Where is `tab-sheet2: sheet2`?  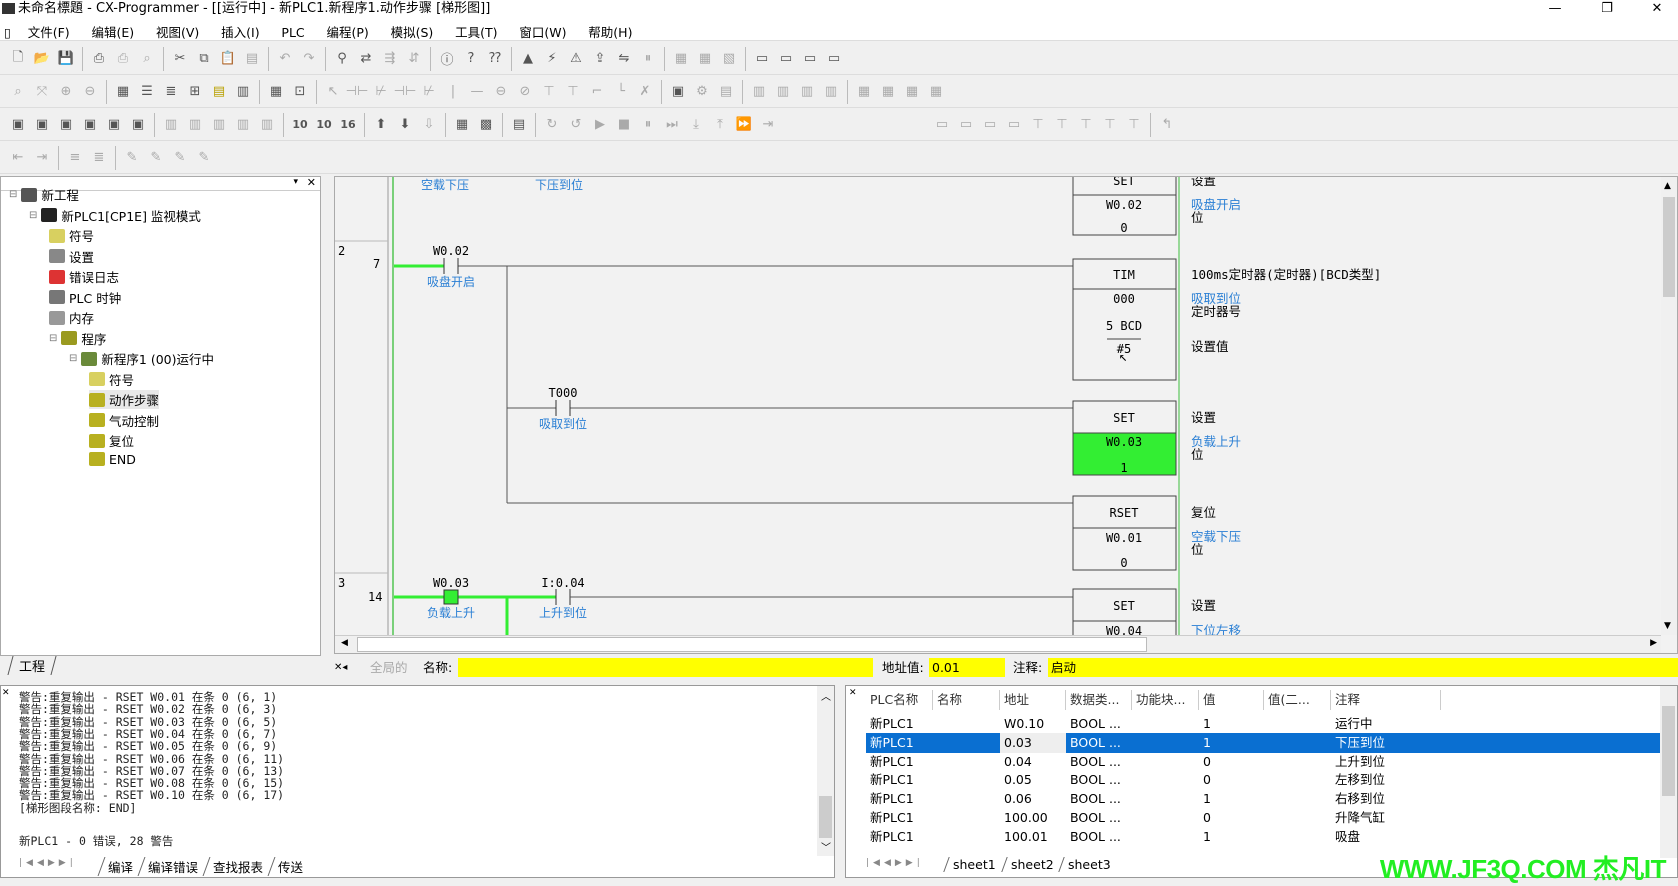
tab-sheet2: sheet2 is located at coordinates (1031, 864).